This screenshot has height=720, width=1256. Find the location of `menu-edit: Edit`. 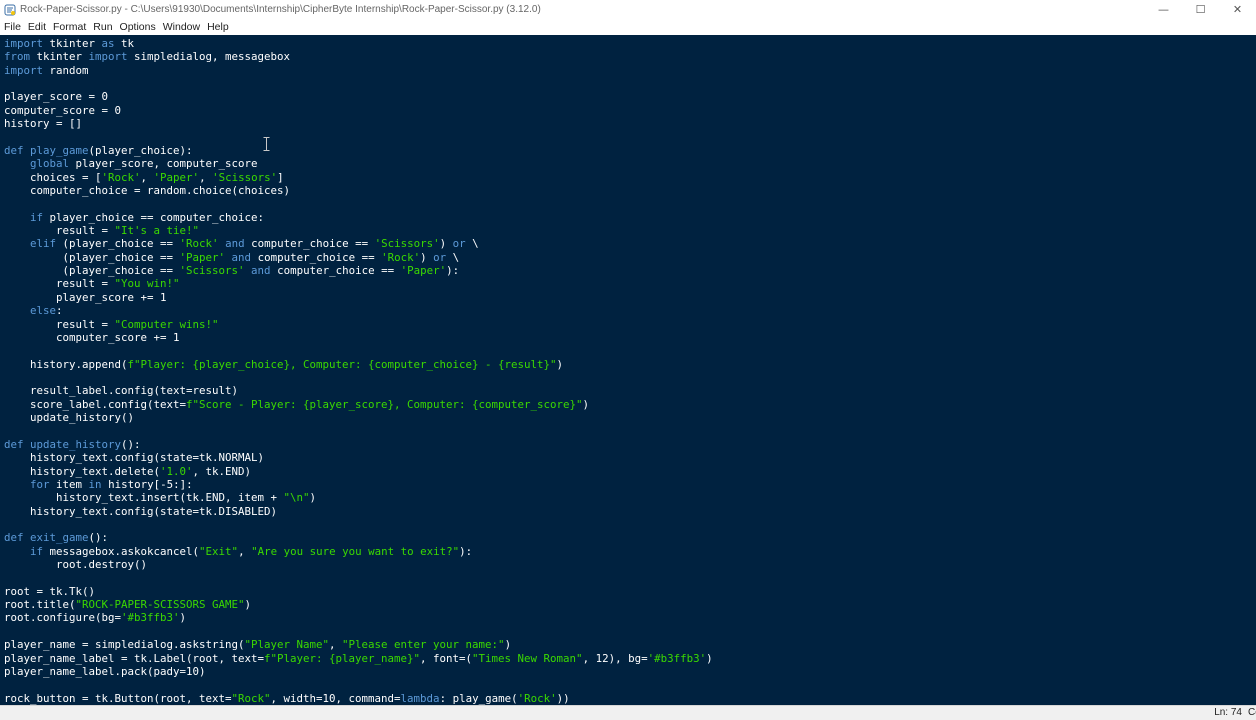

menu-edit: Edit is located at coordinates (36, 27).